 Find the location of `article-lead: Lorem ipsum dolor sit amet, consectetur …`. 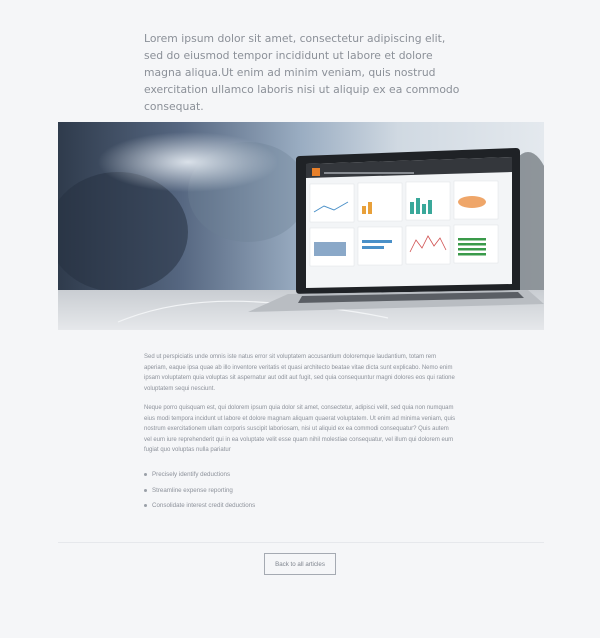

article-lead: Lorem ipsum dolor sit amet, consectetur … is located at coordinates (302, 72).